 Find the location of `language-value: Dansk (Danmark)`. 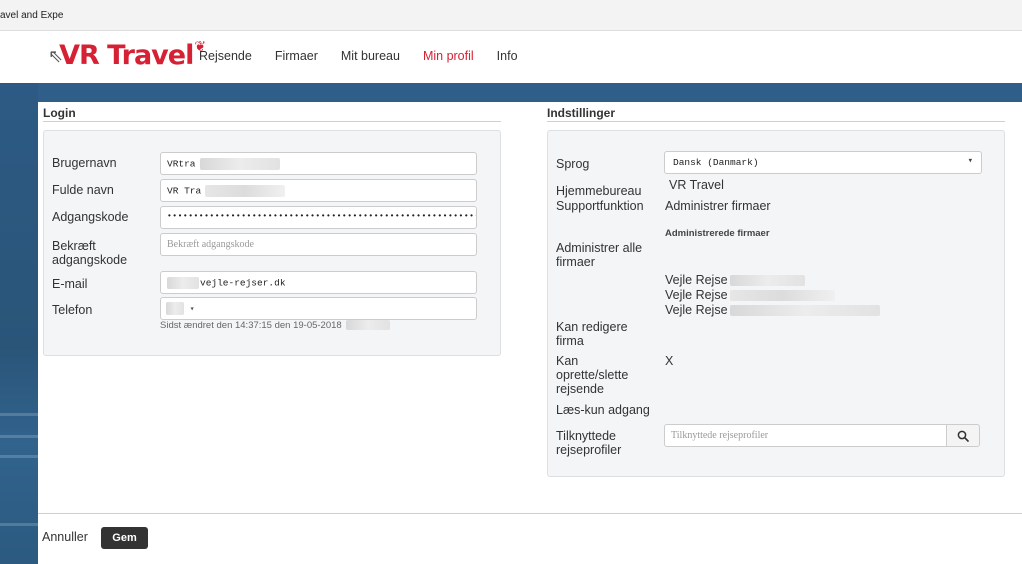

language-value: Dansk (Danmark) is located at coordinates (716, 162).